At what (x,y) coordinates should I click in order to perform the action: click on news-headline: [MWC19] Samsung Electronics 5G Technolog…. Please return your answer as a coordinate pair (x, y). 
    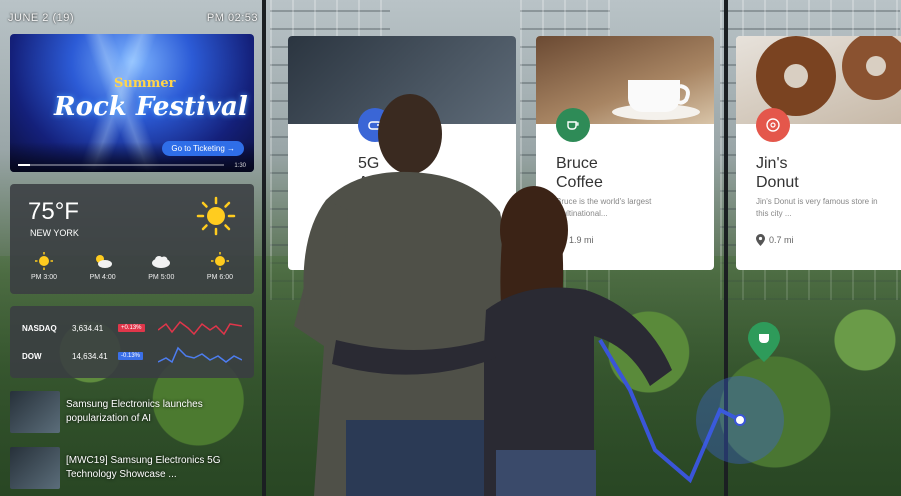
    Looking at the image, I should click on (143, 467).